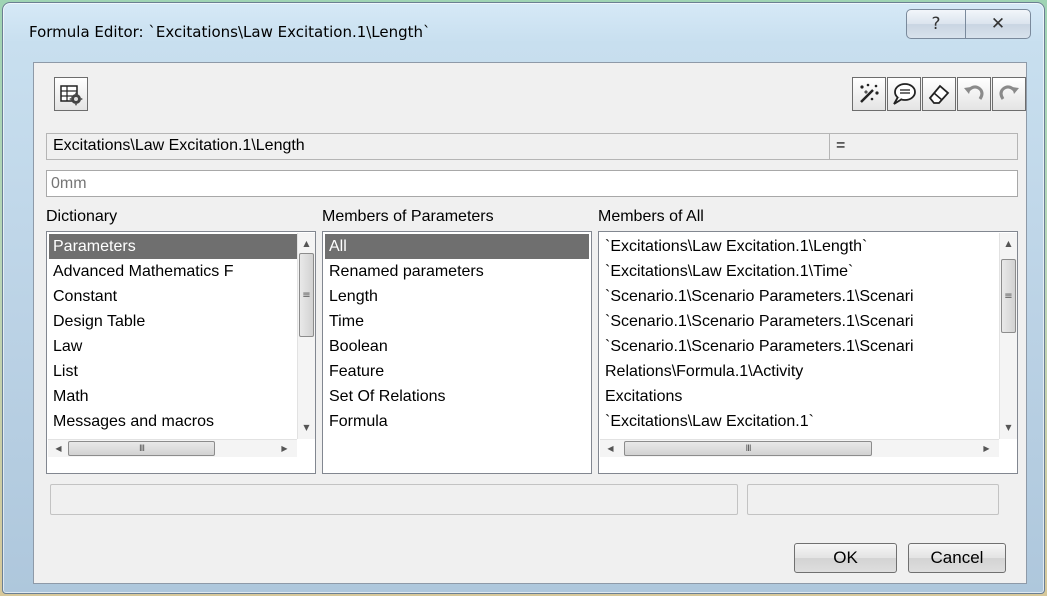  Describe the element at coordinates (457, 271) in the screenshot. I see `list-item: Renamed parameters` at that location.